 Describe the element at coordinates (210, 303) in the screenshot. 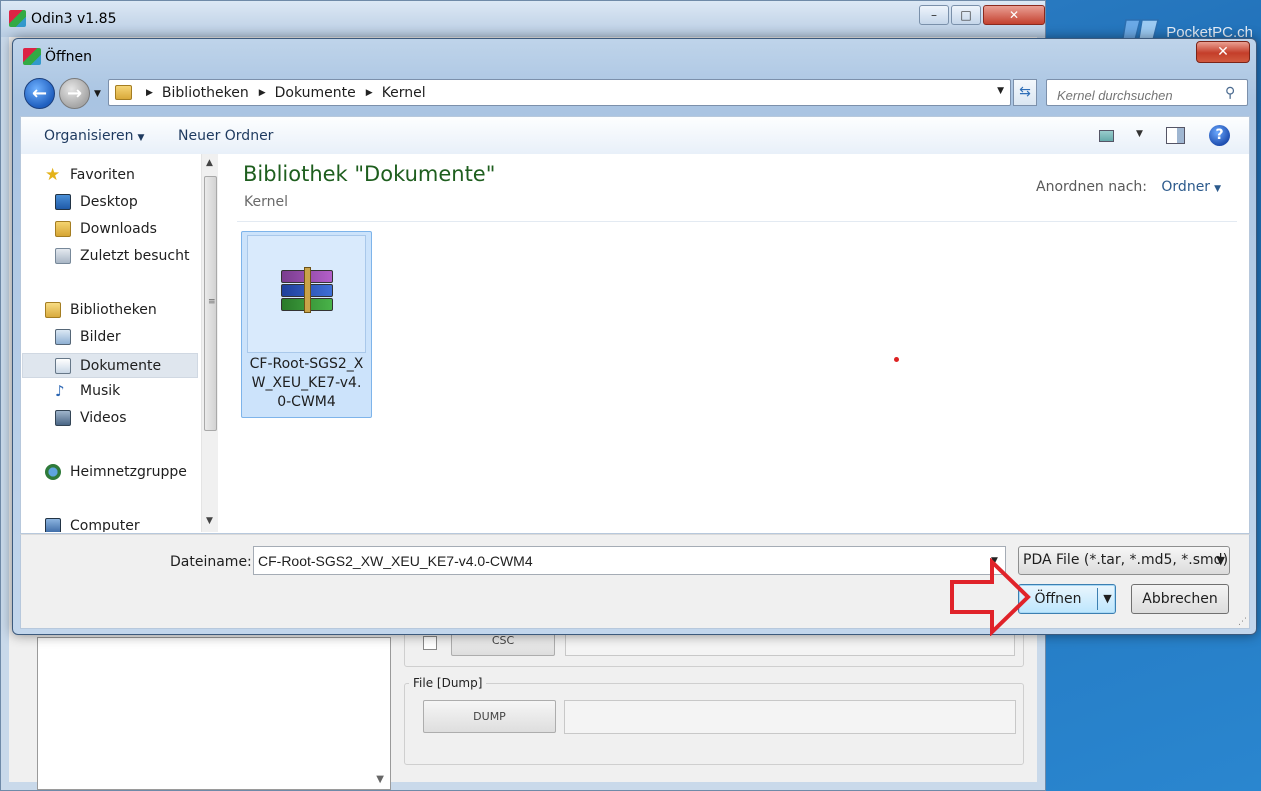

I see `scrollbar-thumb: ≡` at that location.